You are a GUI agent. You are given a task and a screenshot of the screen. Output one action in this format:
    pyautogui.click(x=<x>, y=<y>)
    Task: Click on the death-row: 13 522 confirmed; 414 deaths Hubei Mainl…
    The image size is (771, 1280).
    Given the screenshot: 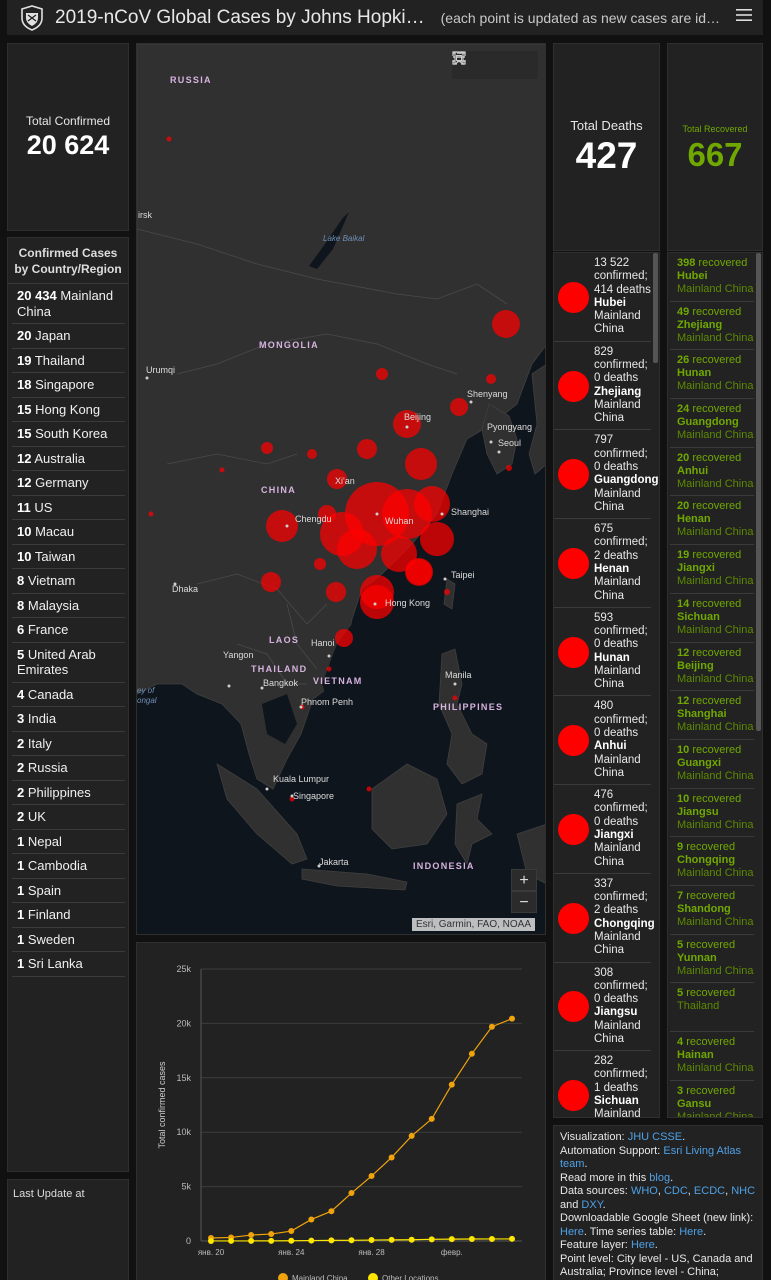 What is the action you would take?
    pyautogui.click(x=602, y=297)
    